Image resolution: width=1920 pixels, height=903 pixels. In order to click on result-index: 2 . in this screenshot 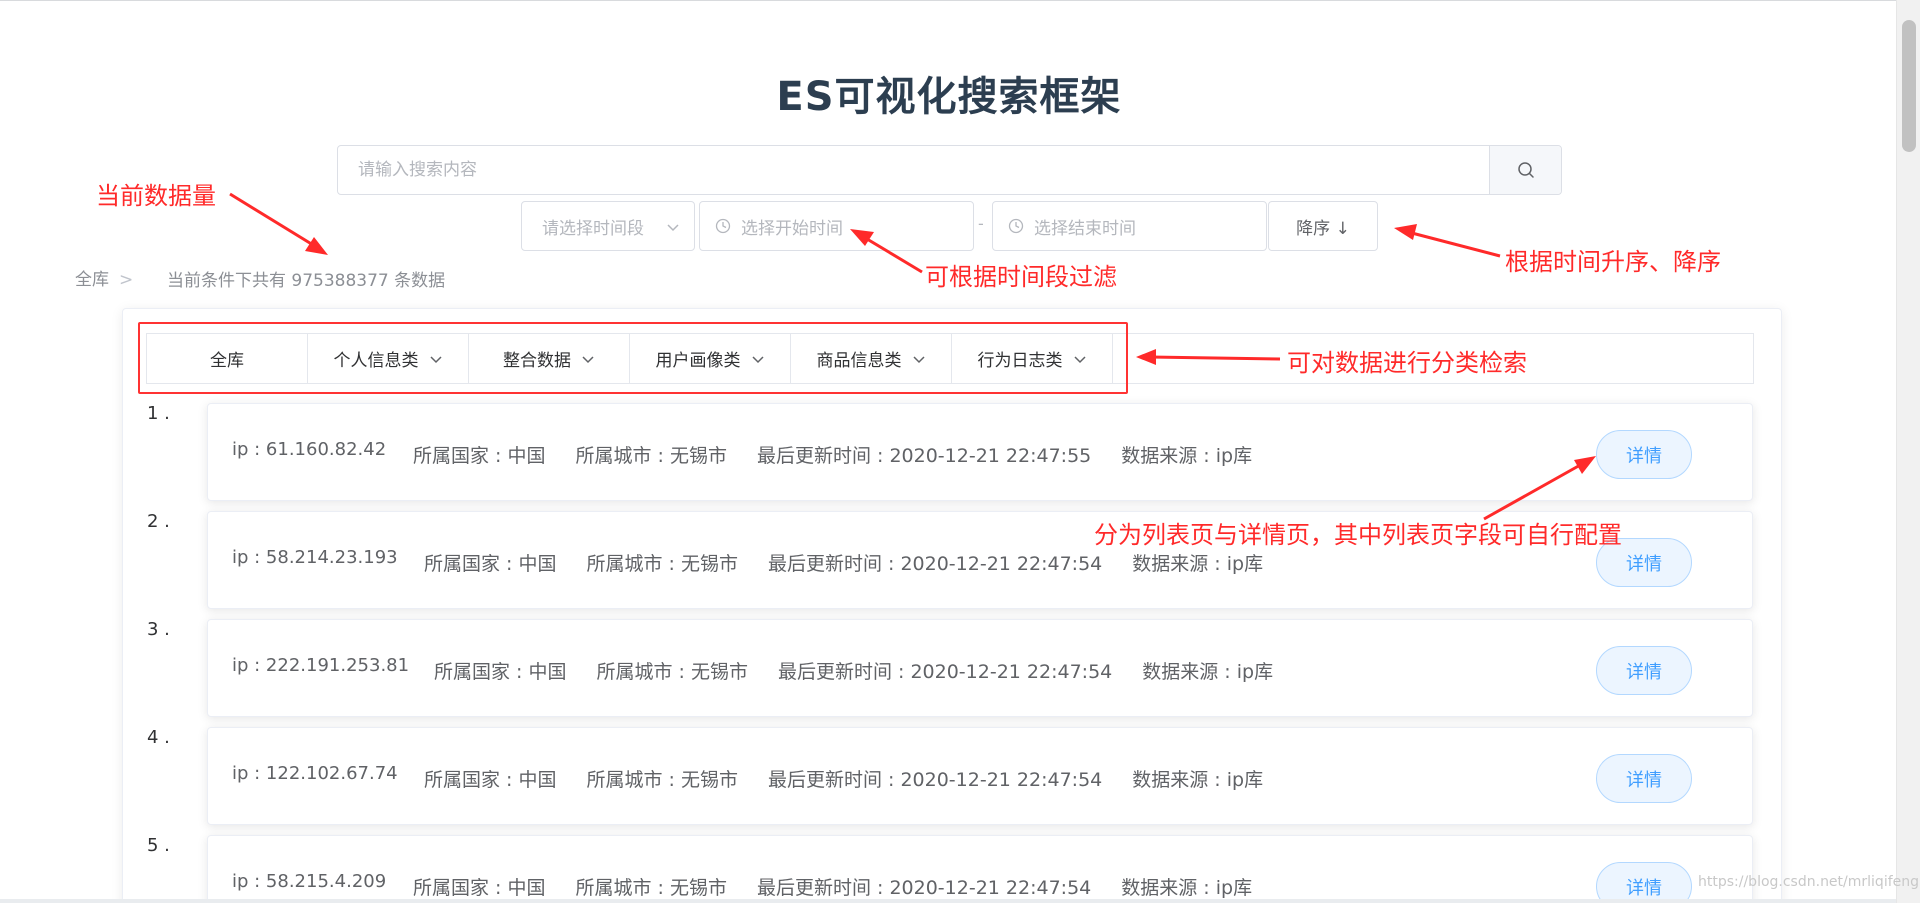, I will do `click(158, 521)`.